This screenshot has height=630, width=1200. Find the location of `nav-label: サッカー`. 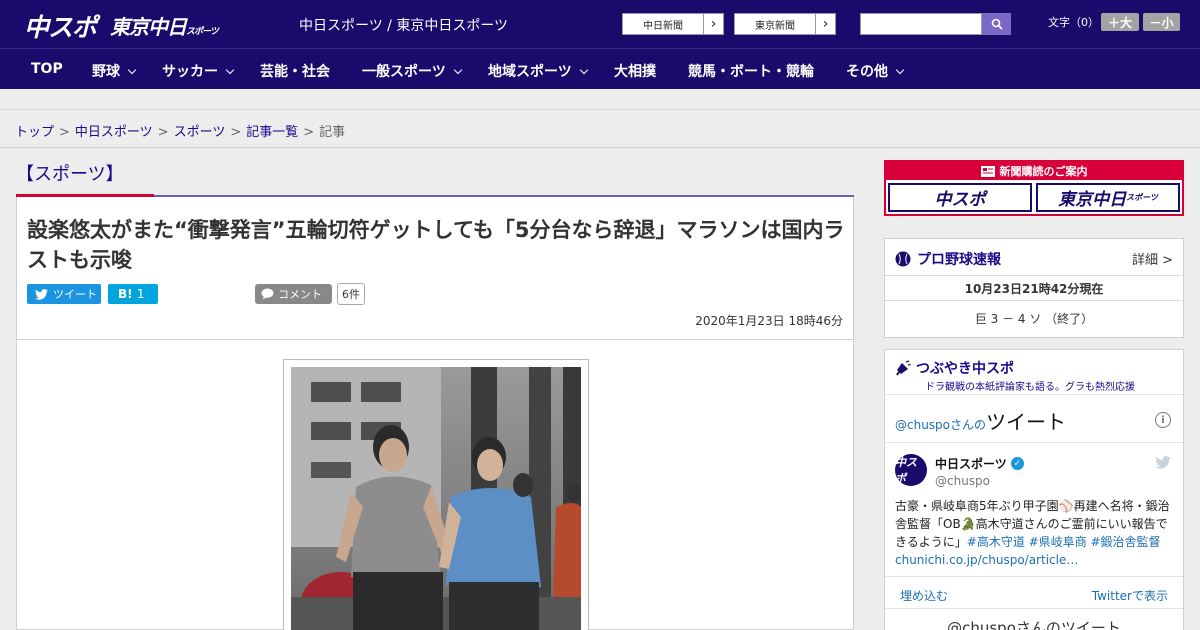

nav-label: サッカー is located at coordinates (190, 72).